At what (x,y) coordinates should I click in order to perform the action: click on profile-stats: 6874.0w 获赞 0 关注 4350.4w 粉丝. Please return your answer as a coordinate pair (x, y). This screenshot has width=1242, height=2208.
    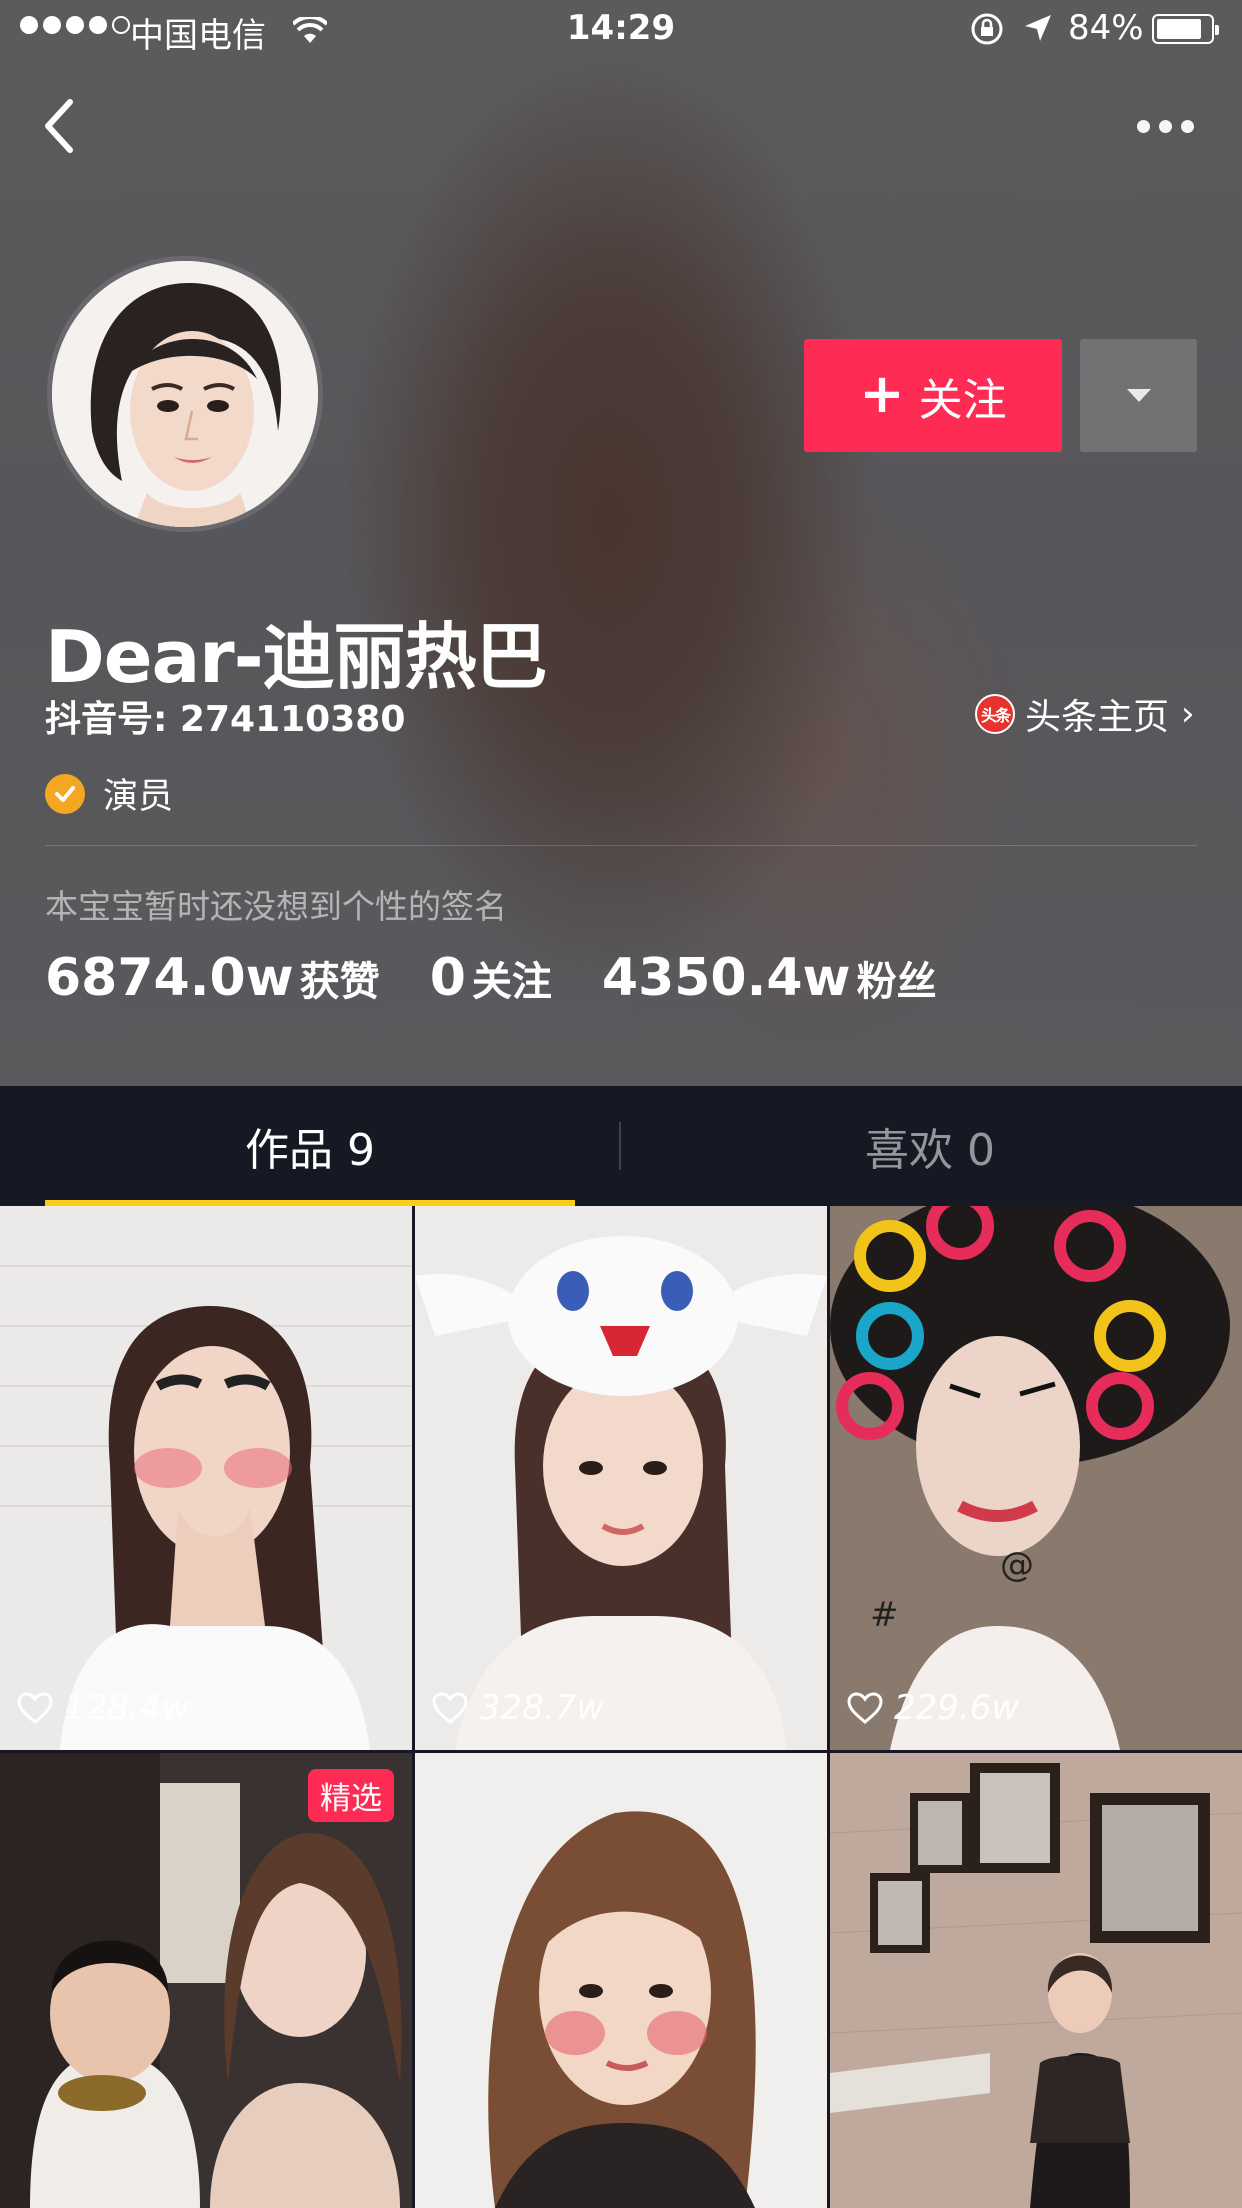
    Looking at the image, I should click on (516, 978).